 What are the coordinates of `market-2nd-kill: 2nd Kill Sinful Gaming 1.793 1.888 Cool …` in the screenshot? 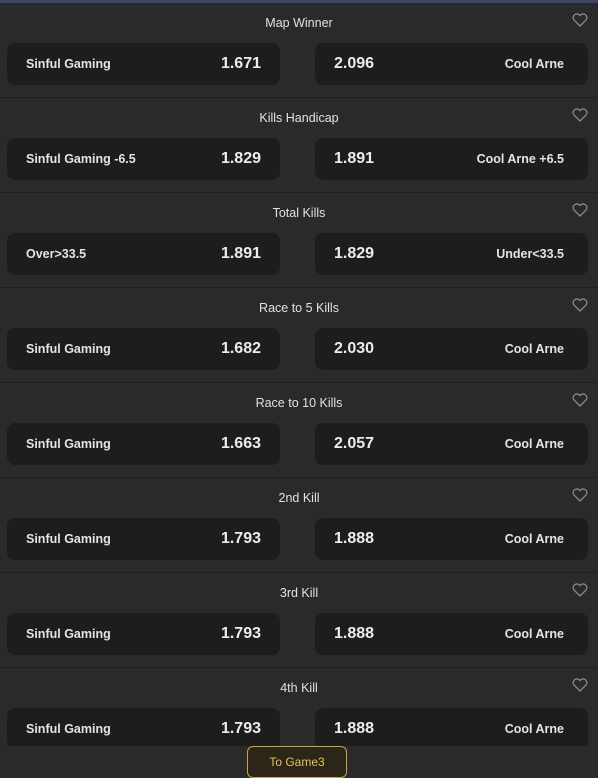 It's located at (299, 525).